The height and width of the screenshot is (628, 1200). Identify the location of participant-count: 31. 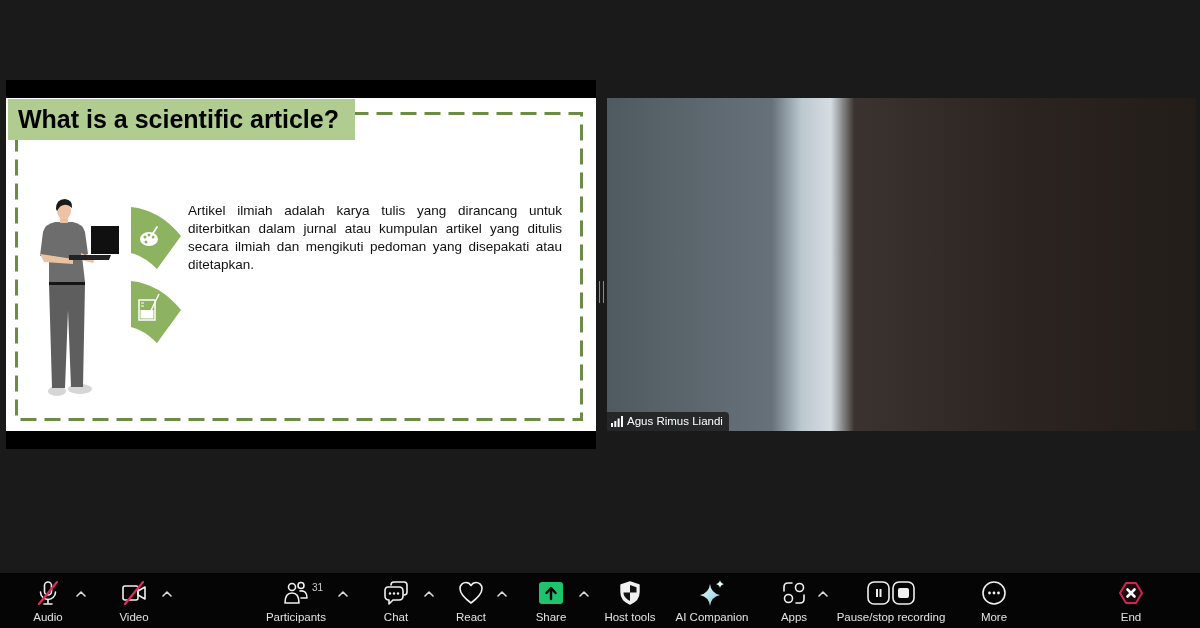
(318, 588).